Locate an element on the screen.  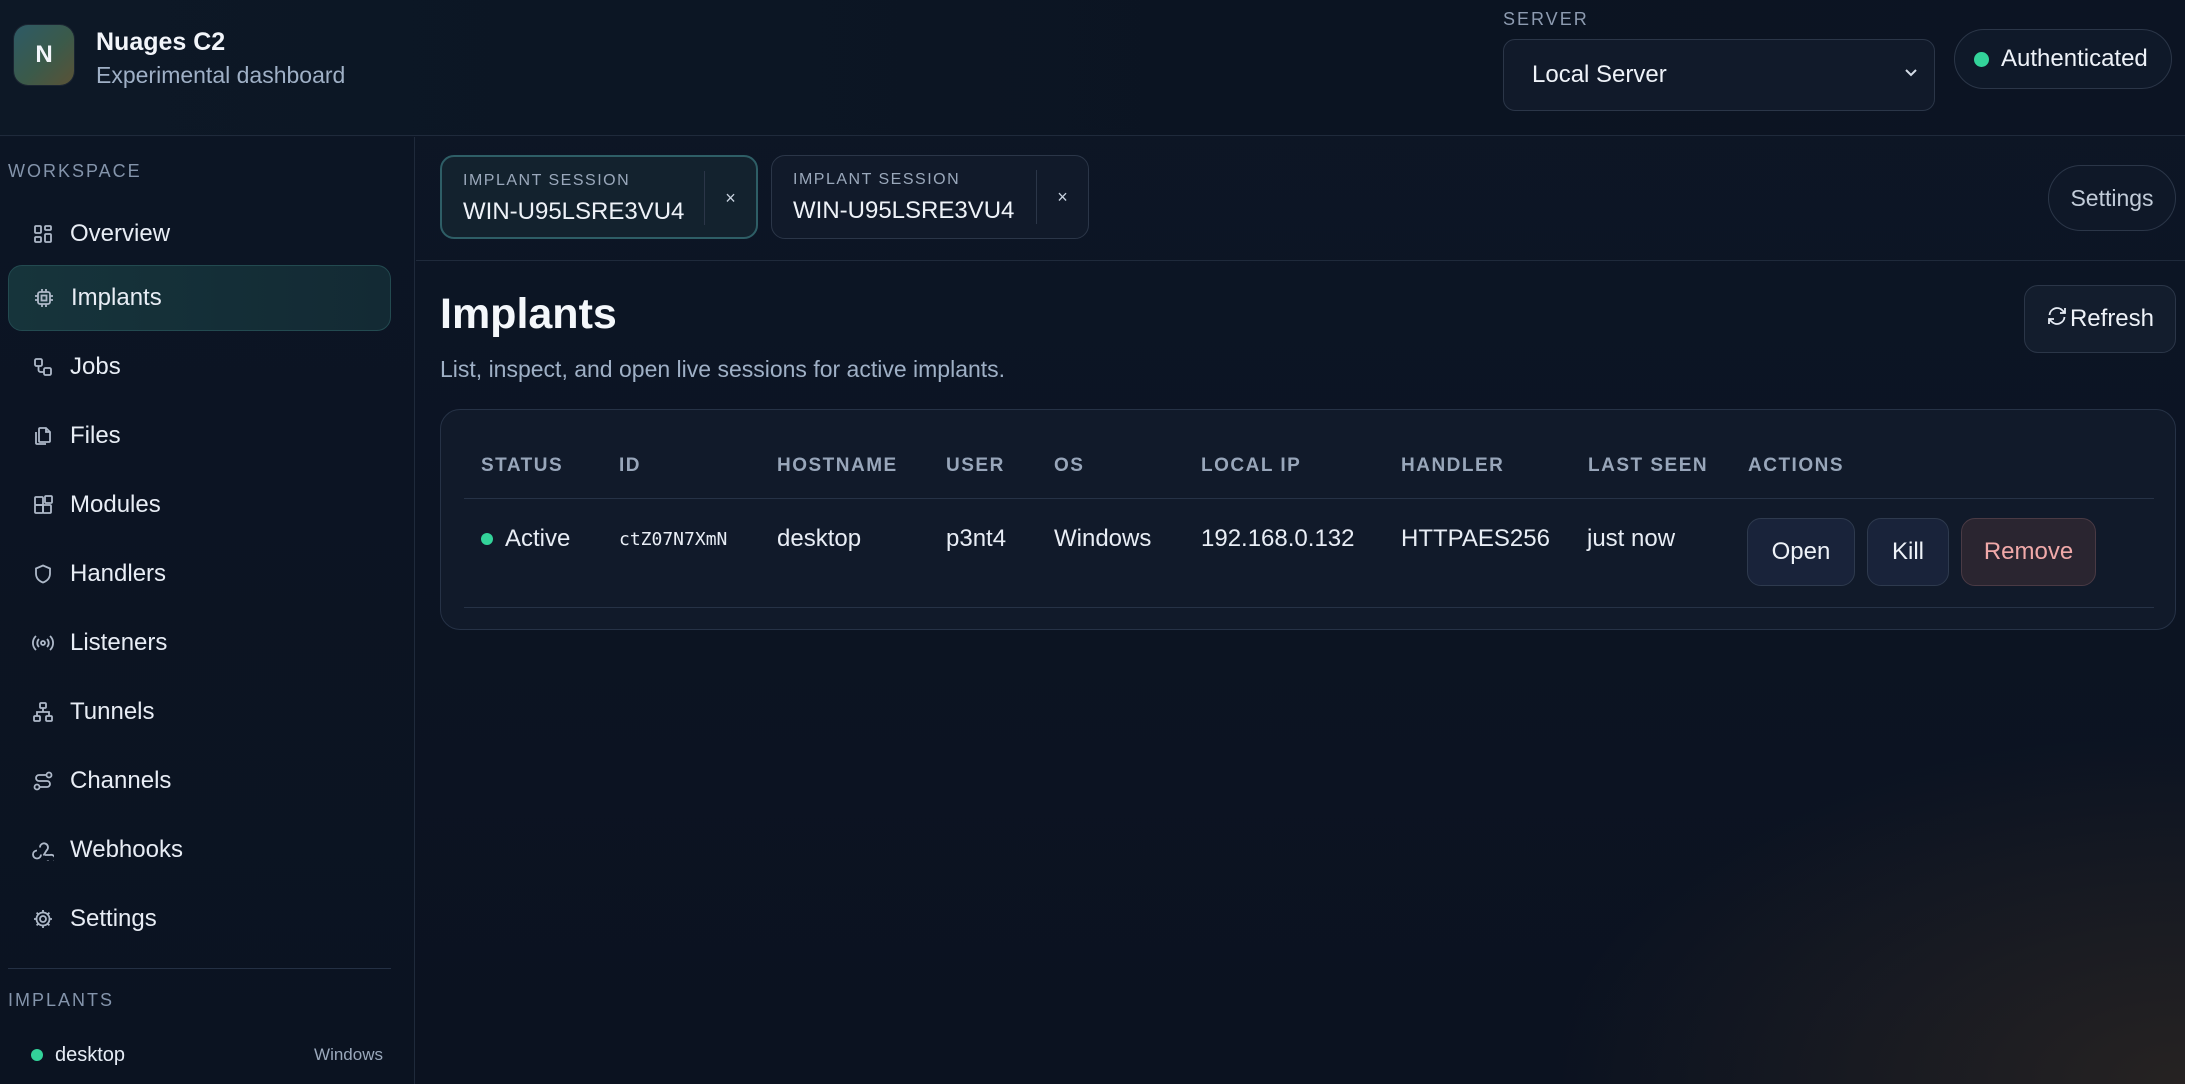
implant-name: desktop is located at coordinates (90, 1054).